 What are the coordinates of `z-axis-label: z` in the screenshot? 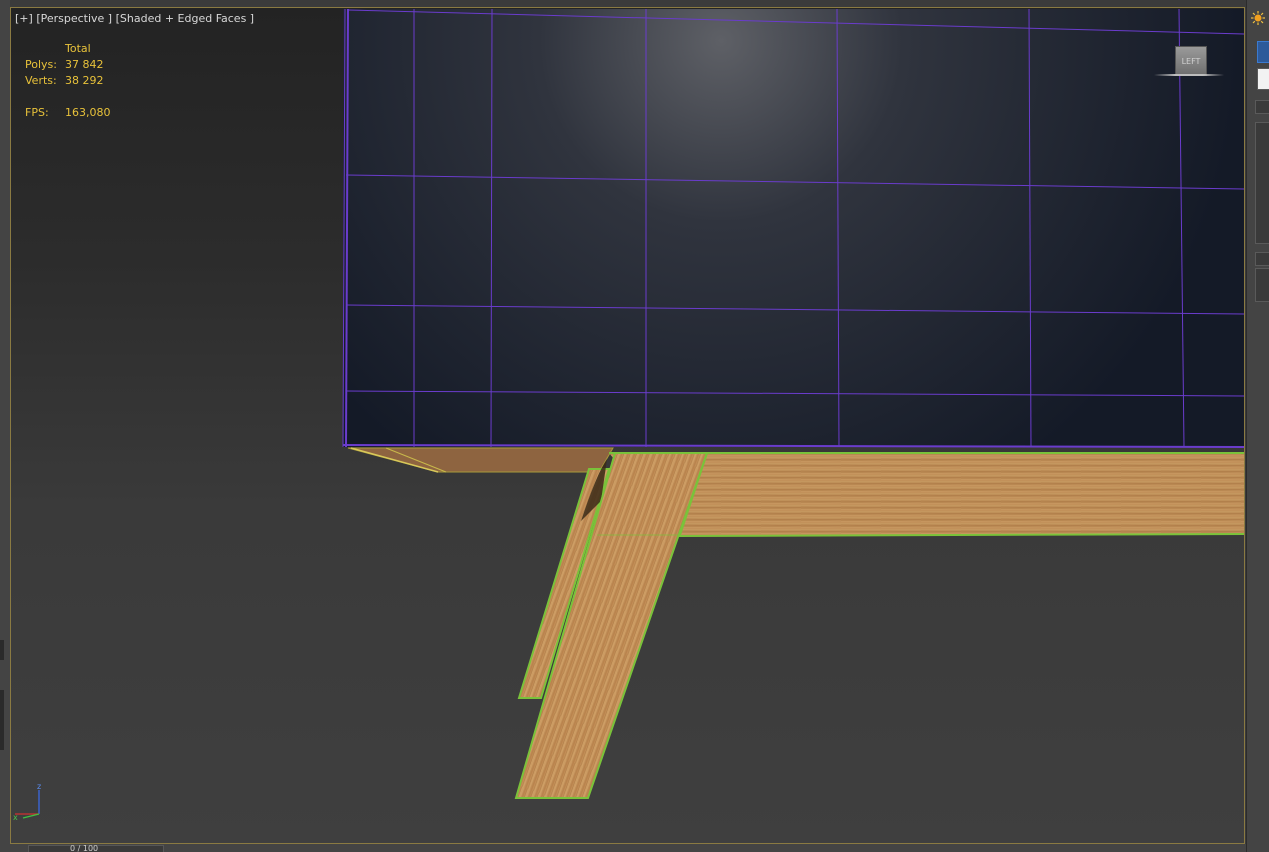 It's located at (39, 786).